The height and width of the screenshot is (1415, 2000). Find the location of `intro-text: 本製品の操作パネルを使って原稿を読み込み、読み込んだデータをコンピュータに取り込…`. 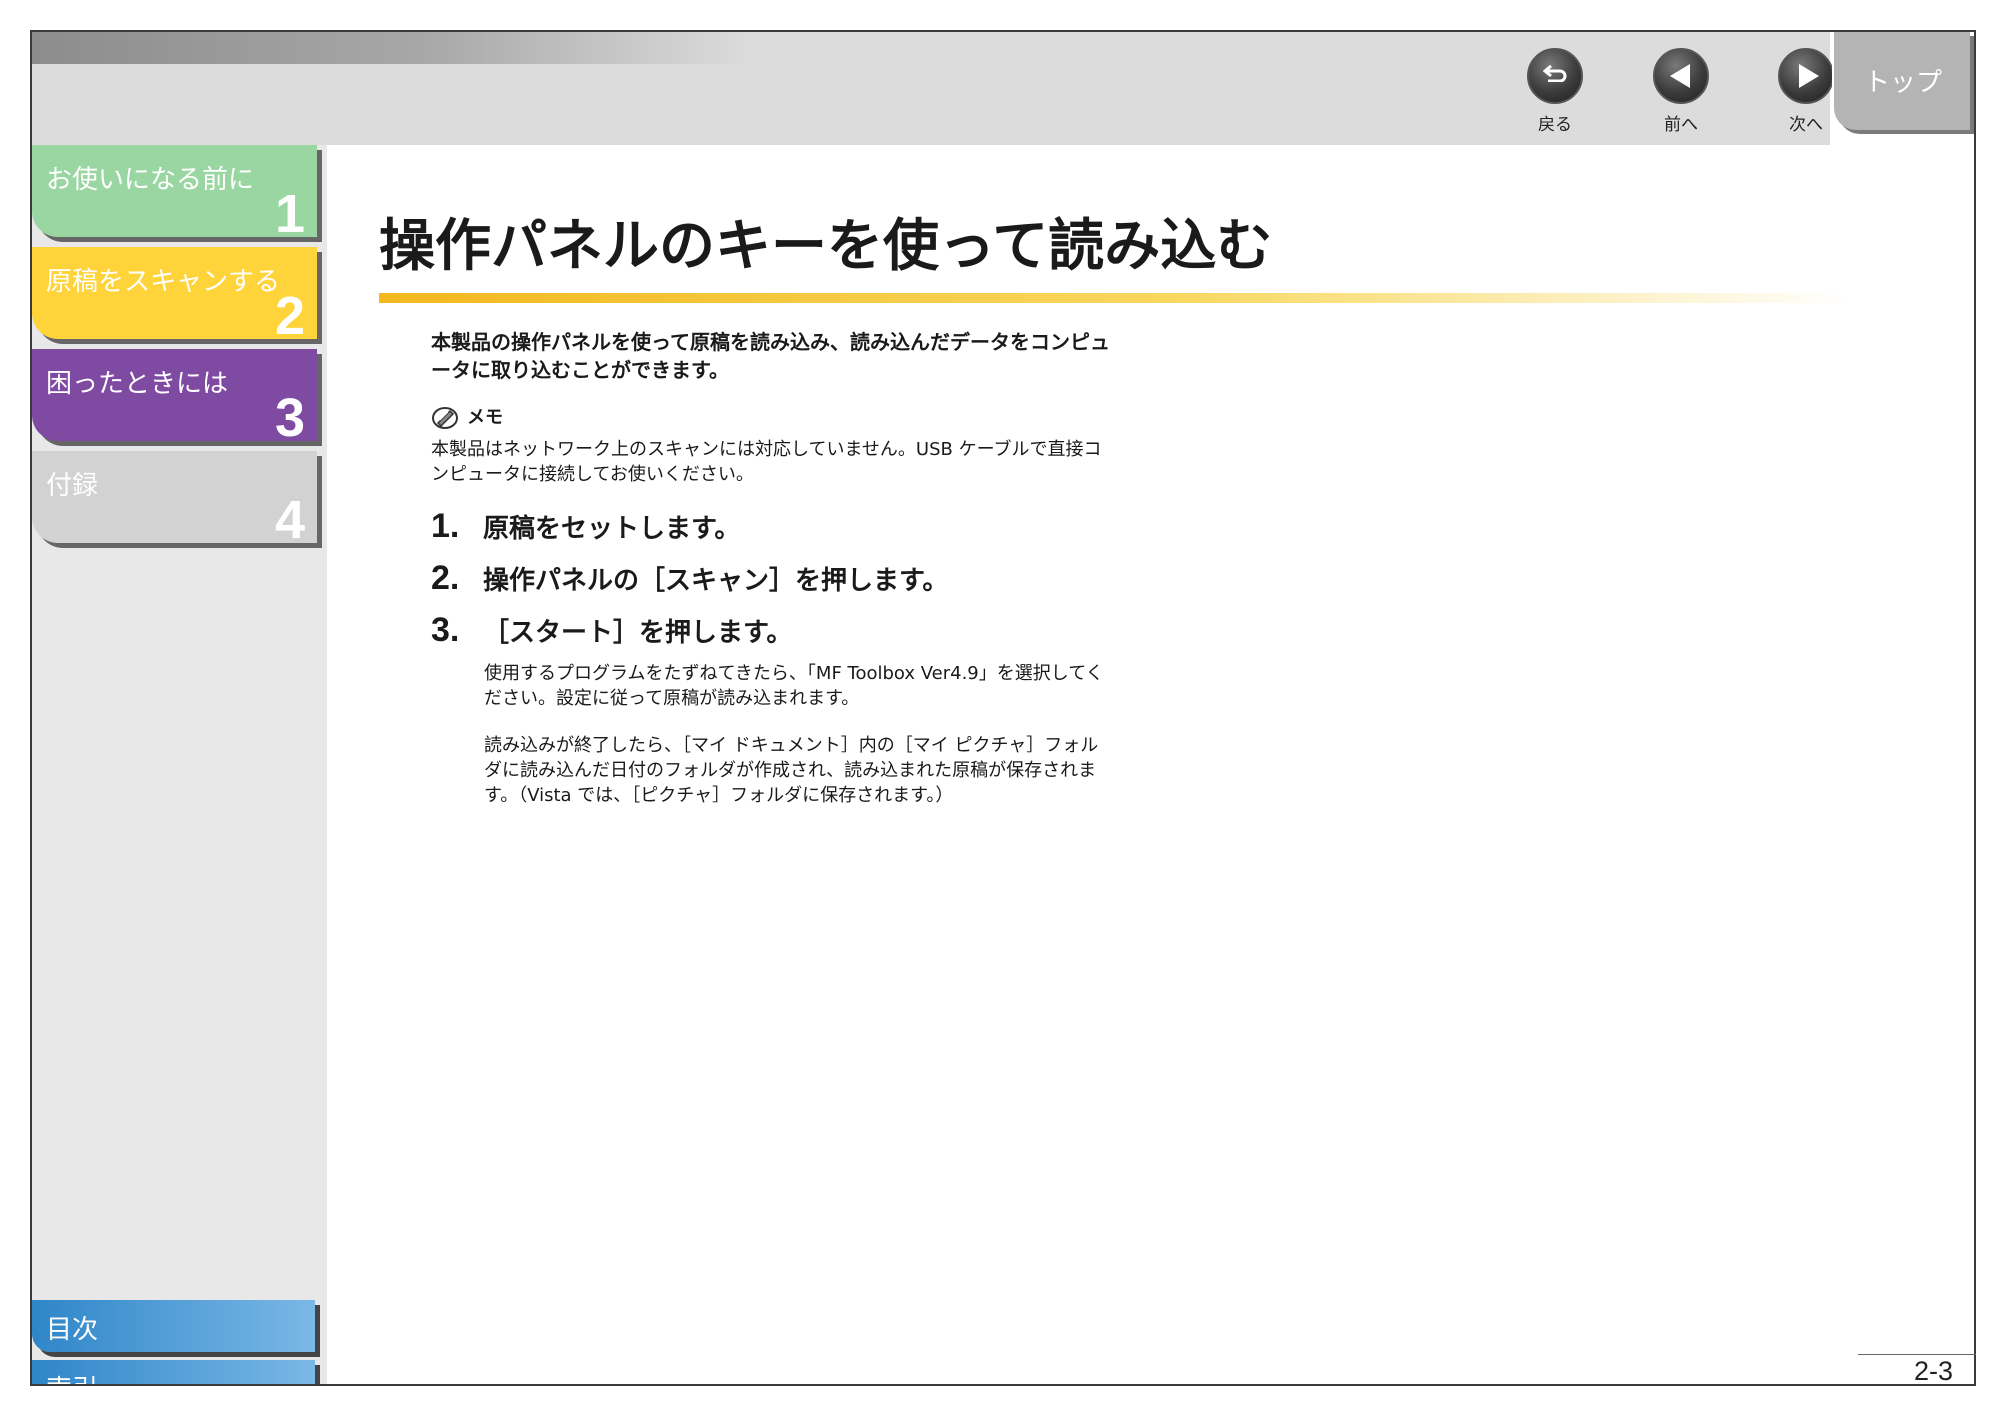

intro-text: 本製品の操作パネルを使って原稿を読み込み、読み込んだデータをコンピュータに取り込… is located at coordinates (770, 356).